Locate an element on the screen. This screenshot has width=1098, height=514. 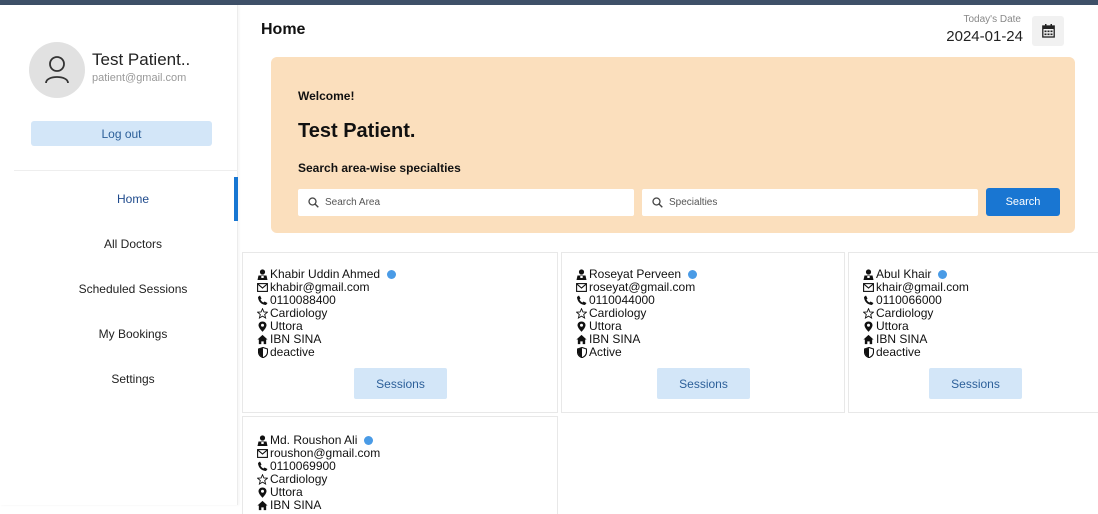
area-search-input is located at coordinates (465, 202).